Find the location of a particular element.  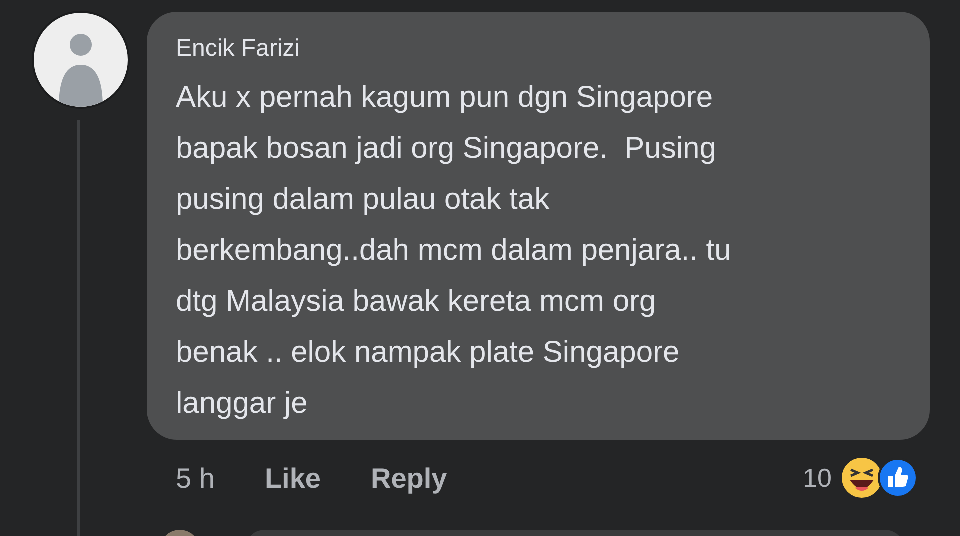

like-link: Like is located at coordinates (292, 479).